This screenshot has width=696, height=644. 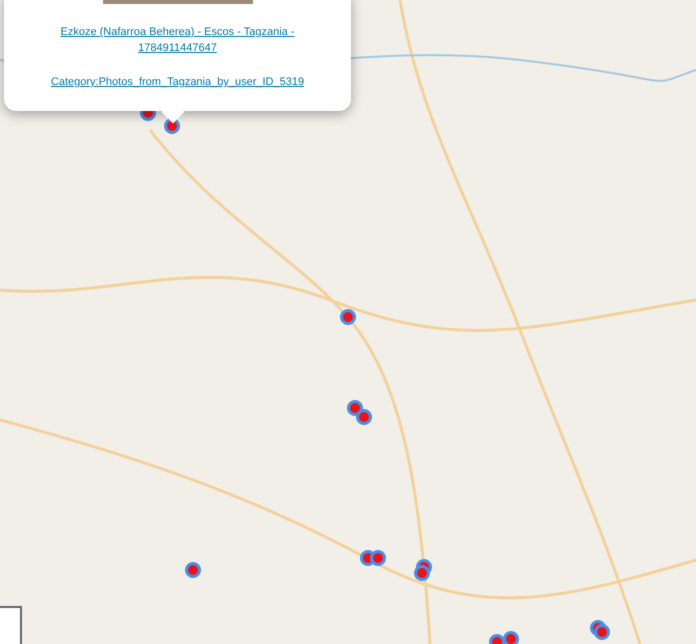 What do you see at coordinates (11, 625) in the screenshot?
I see `scale-bar` at bounding box center [11, 625].